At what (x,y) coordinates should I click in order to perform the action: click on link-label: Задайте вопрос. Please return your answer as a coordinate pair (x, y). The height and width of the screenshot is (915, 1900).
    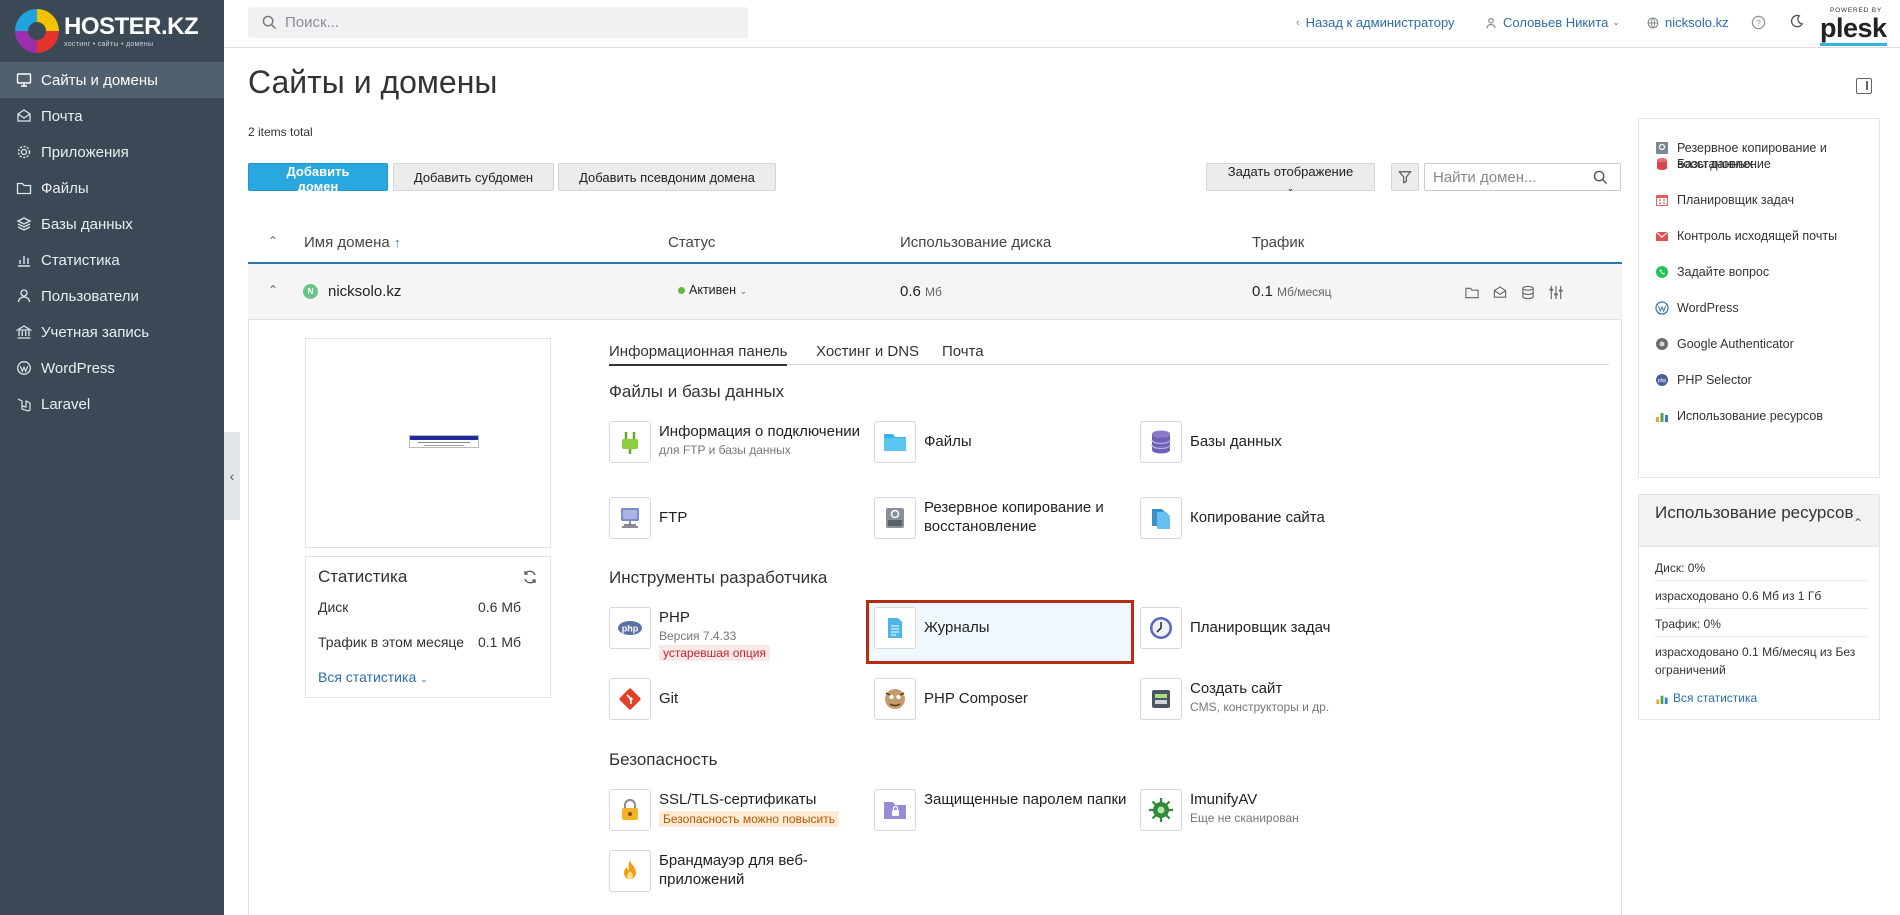
    Looking at the image, I should click on (1723, 272).